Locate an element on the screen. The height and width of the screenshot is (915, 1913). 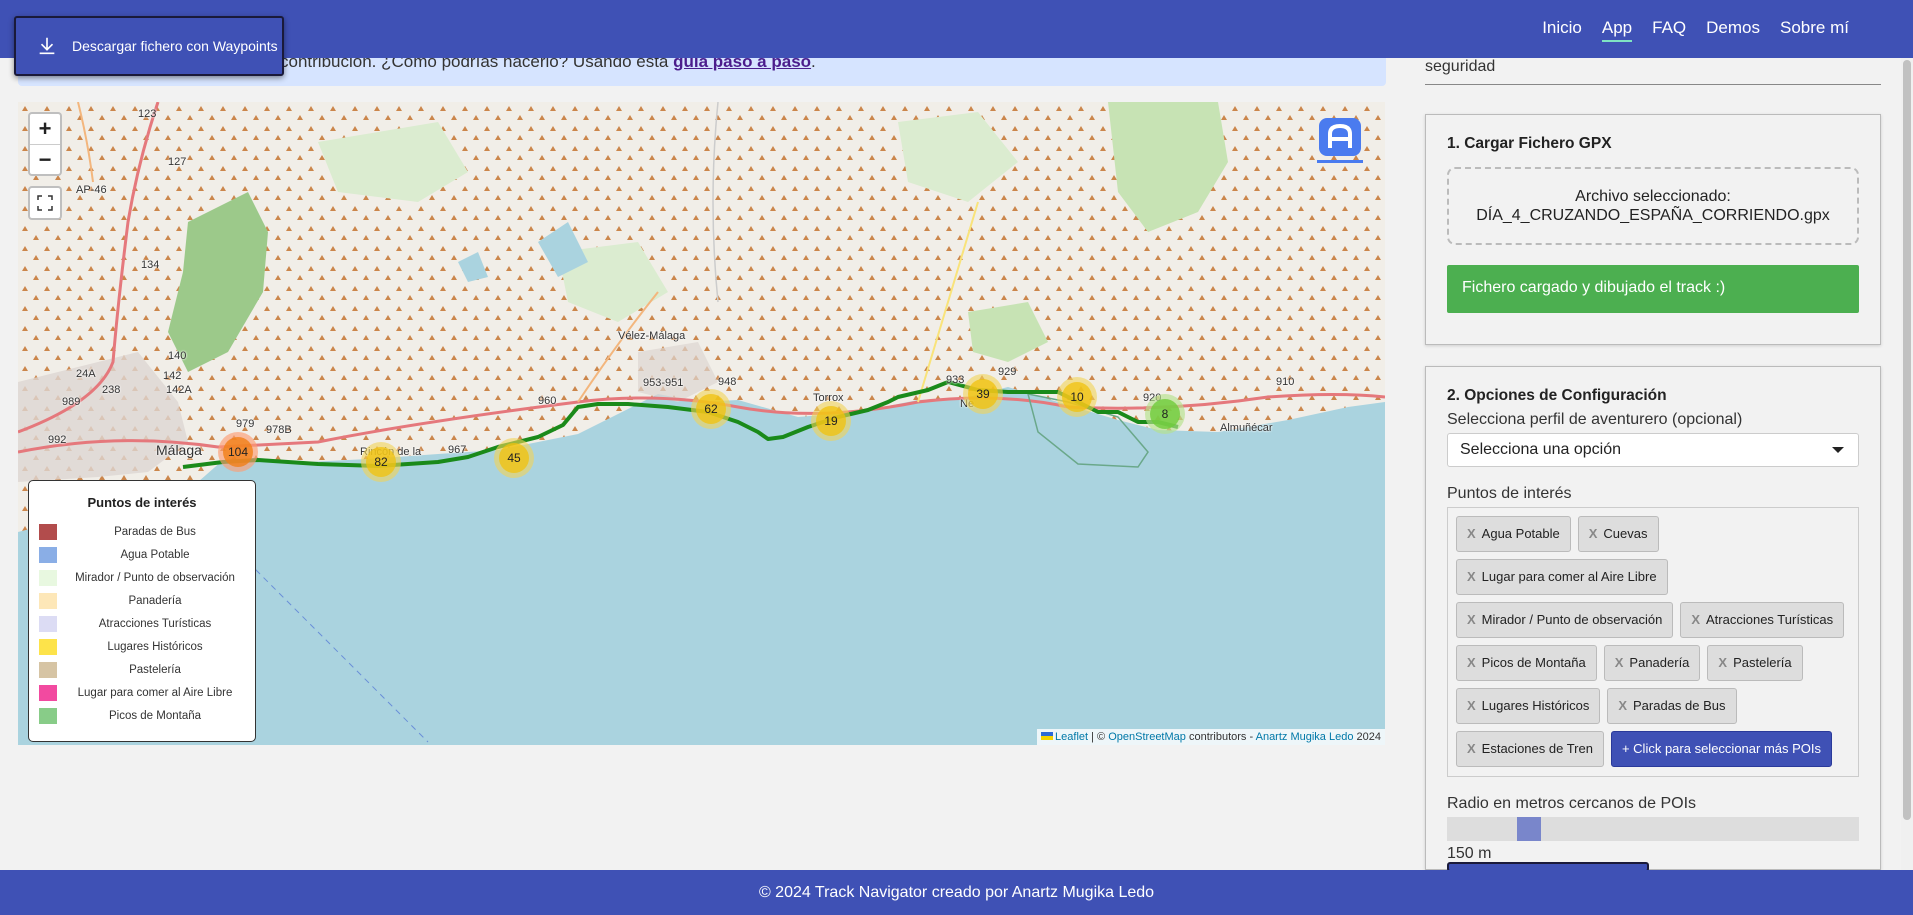
page-scrollbar is located at coordinates (1907, 464).